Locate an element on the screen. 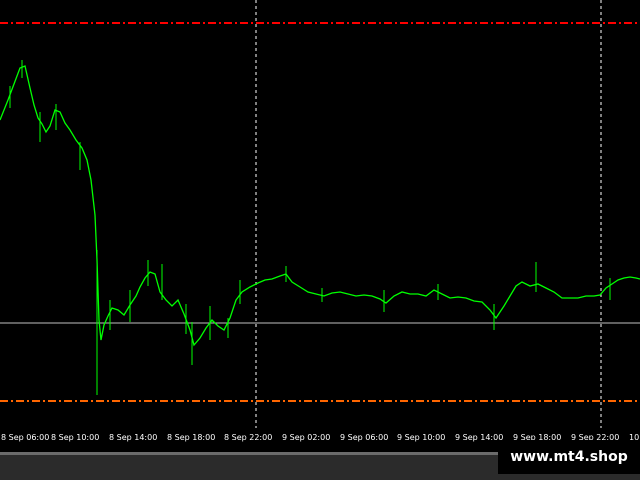  time-axis-label: 8 Sep 14:00 is located at coordinates (133, 437).